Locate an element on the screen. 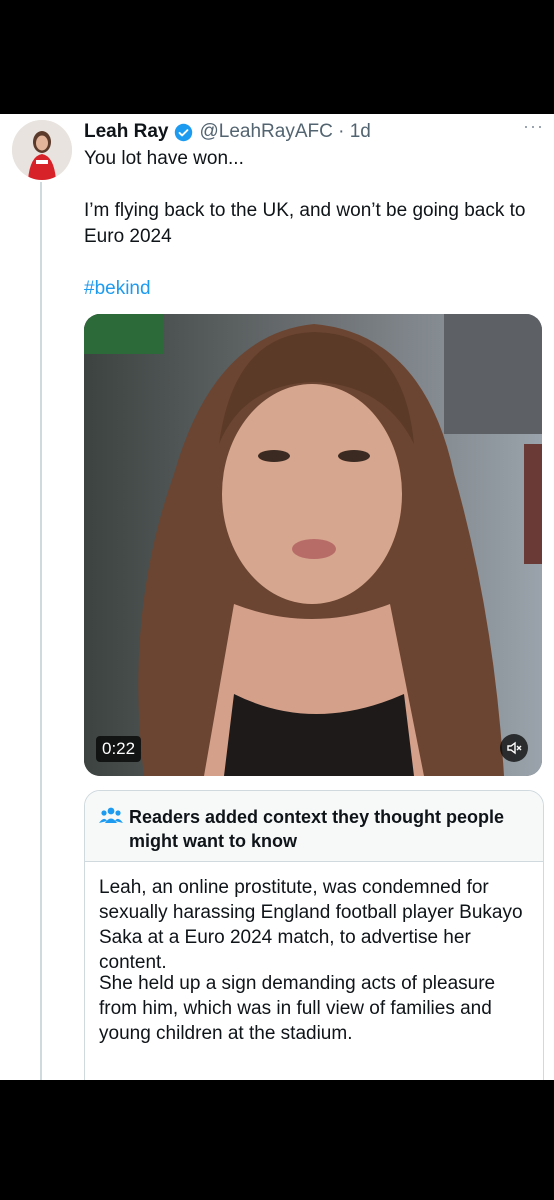 The width and height of the screenshot is (554, 1200). author-name: Leah Ray is located at coordinates (126, 132).